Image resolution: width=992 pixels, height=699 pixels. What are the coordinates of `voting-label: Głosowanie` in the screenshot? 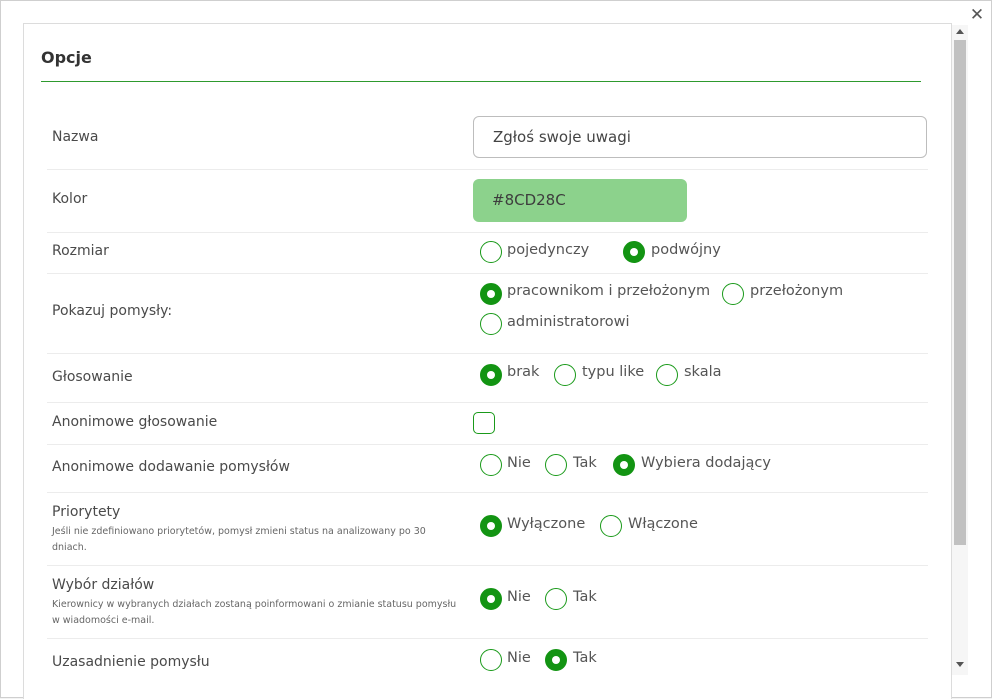 It's located at (92, 377).